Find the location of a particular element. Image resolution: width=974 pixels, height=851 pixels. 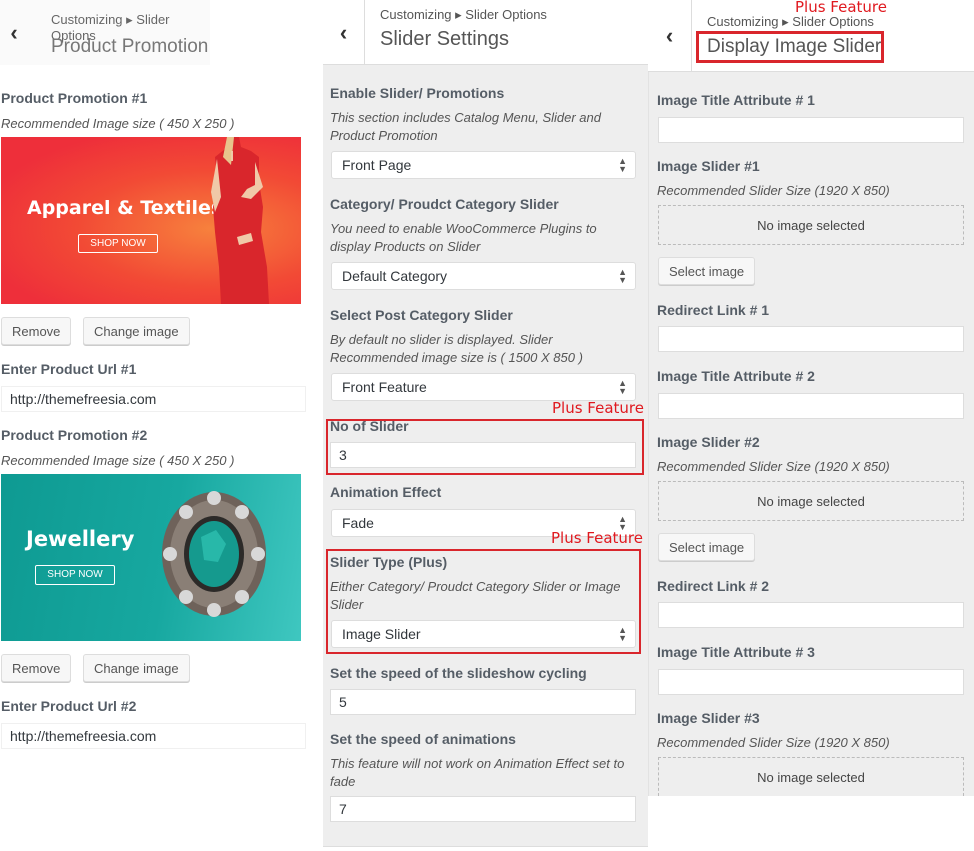

divider is located at coordinates (486, 846).